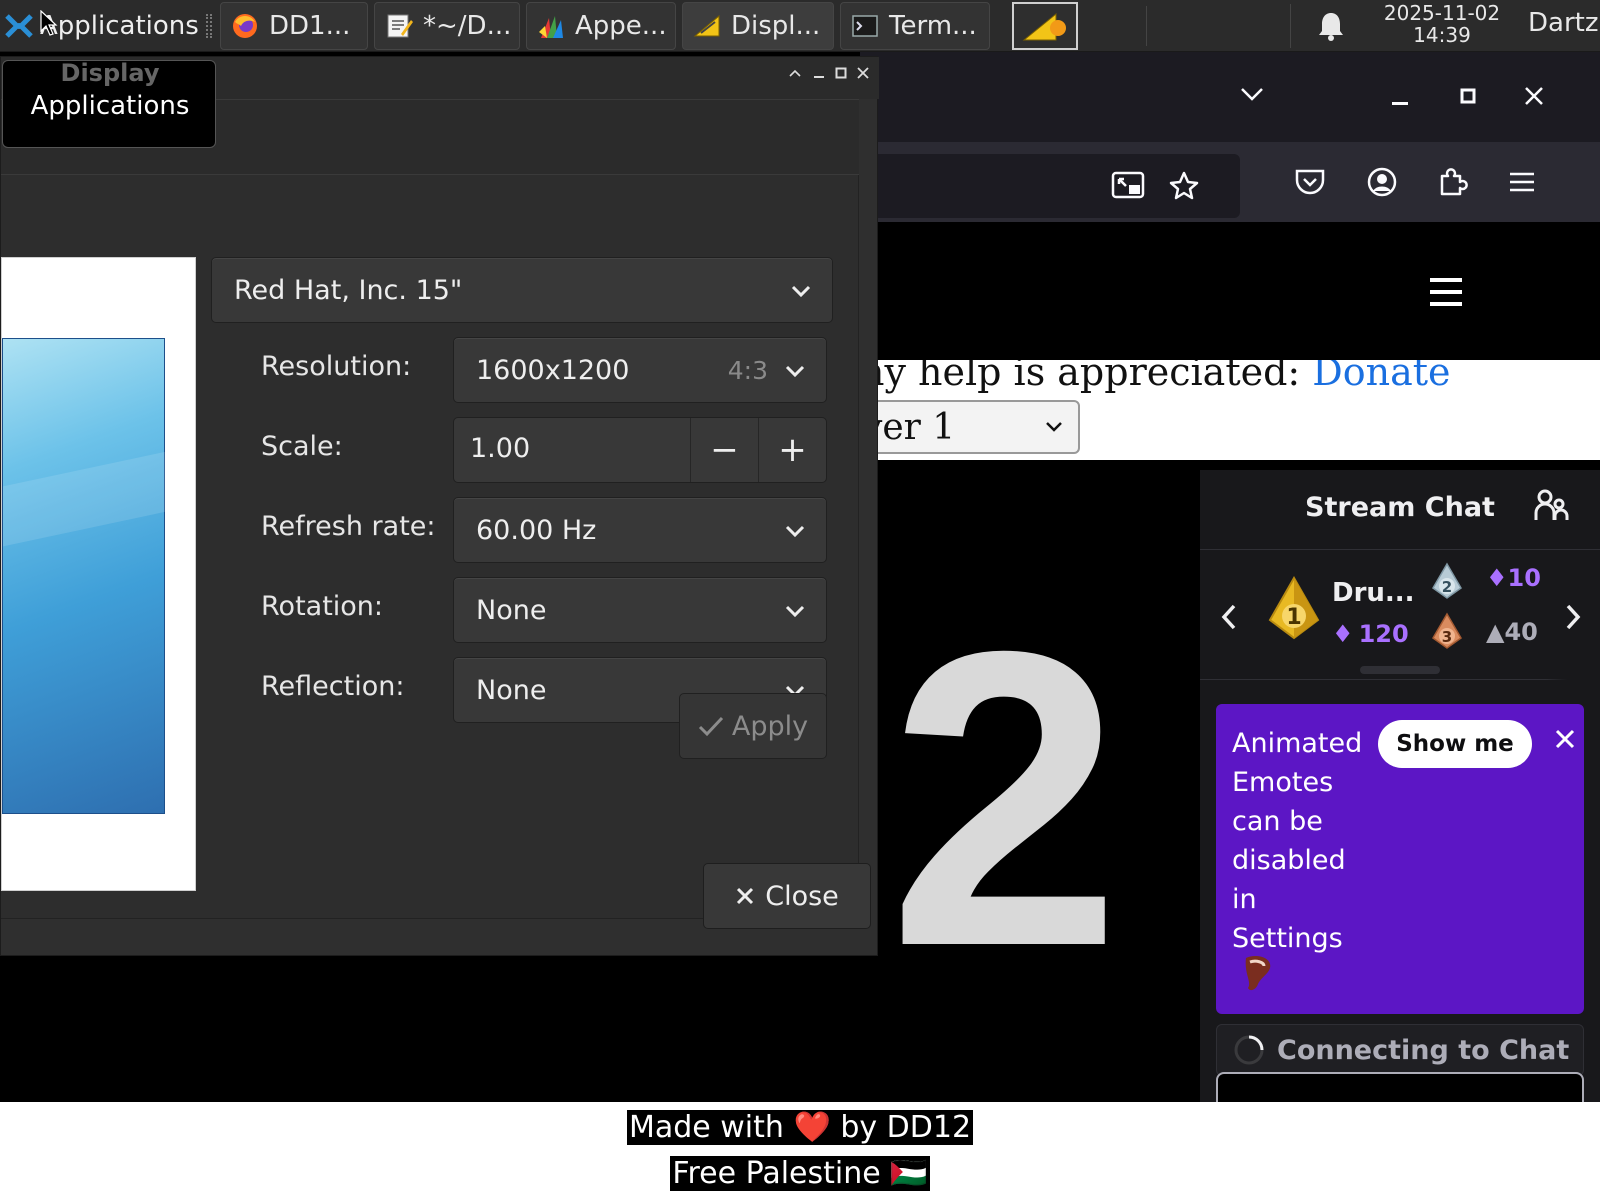 This screenshot has width=1600, height=1200. Describe the element at coordinates (970, 427) in the screenshot. I see `server-select: ver 1` at that location.